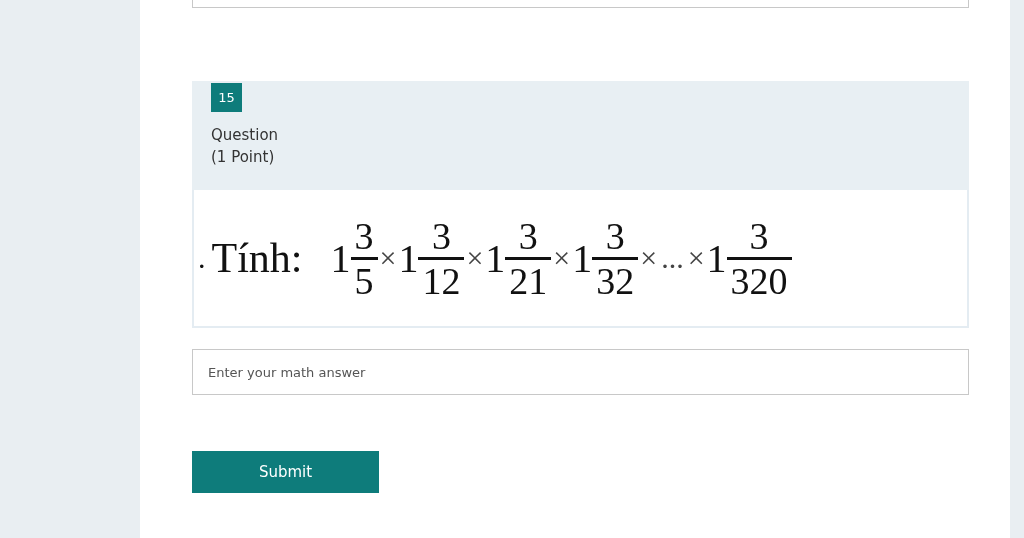  What do you see at coordinates (243, 157) in the screenshot?
I see `question-points: (1 Point)` at bounding box center [243, 157].